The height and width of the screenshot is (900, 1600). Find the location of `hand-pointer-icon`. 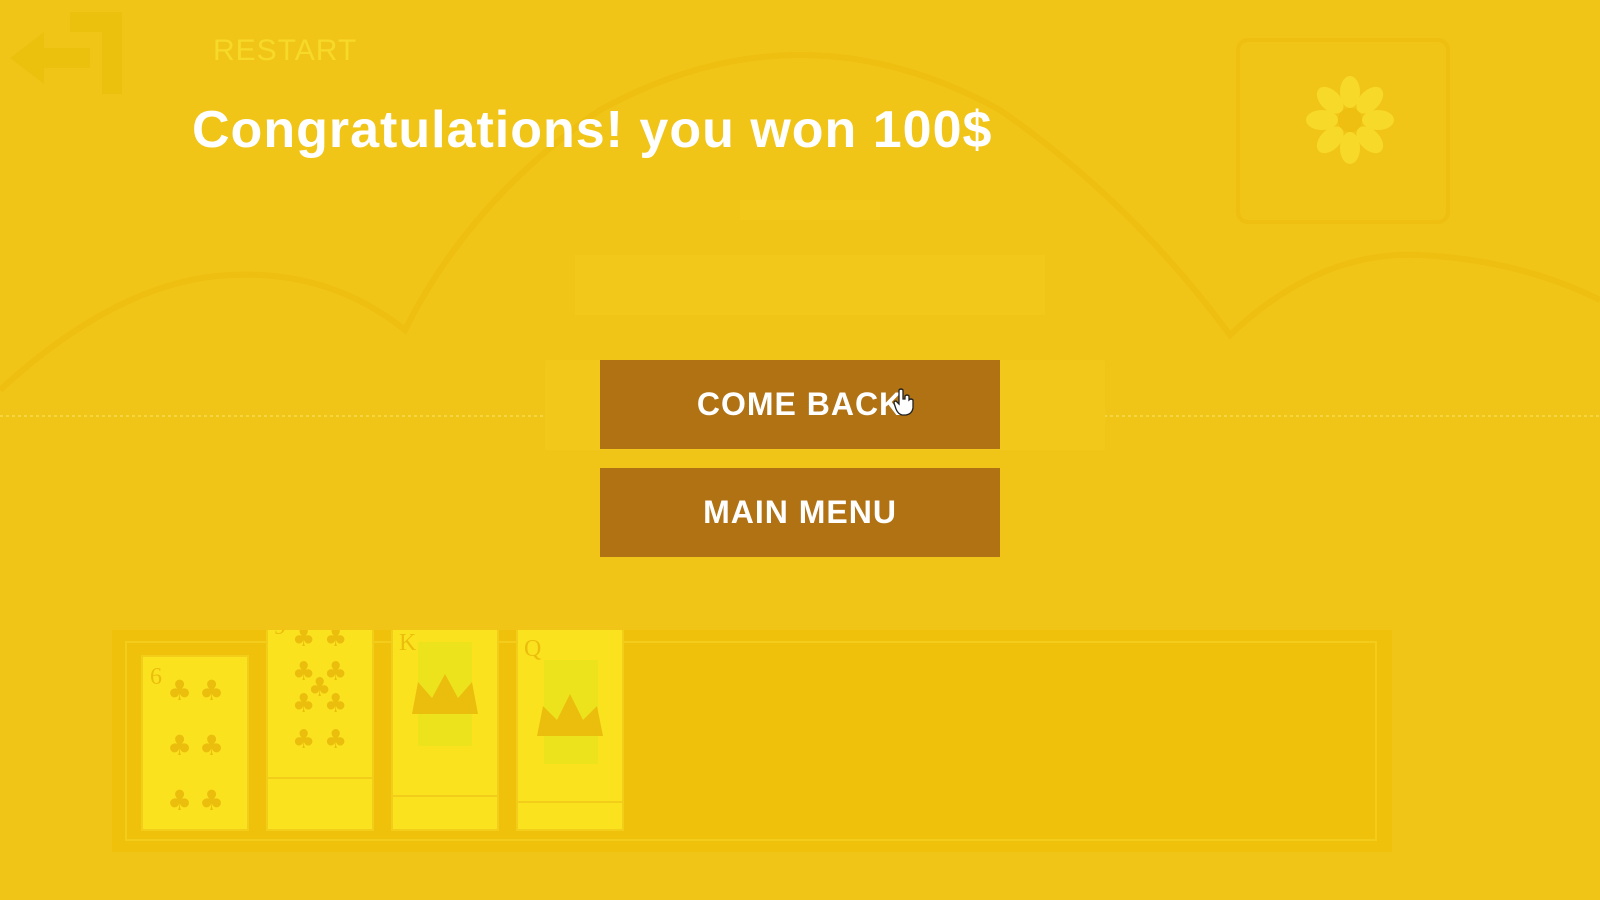

hand-pointer-icon is located at coordinates (903, 402).